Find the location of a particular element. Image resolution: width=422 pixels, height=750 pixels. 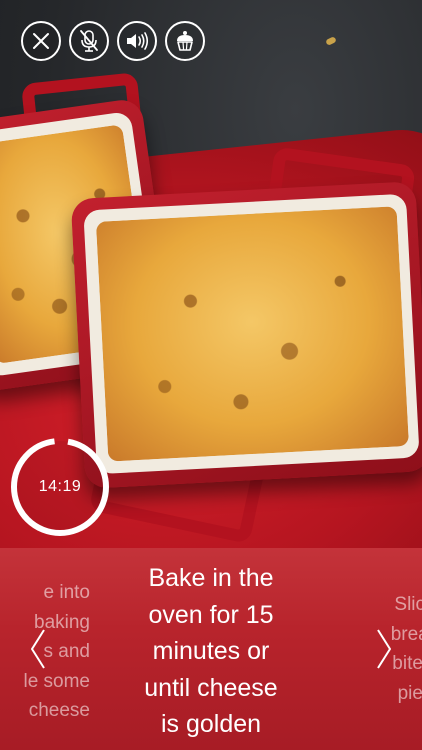

step-text-line: minutes or is located at coordinates (211, 651).